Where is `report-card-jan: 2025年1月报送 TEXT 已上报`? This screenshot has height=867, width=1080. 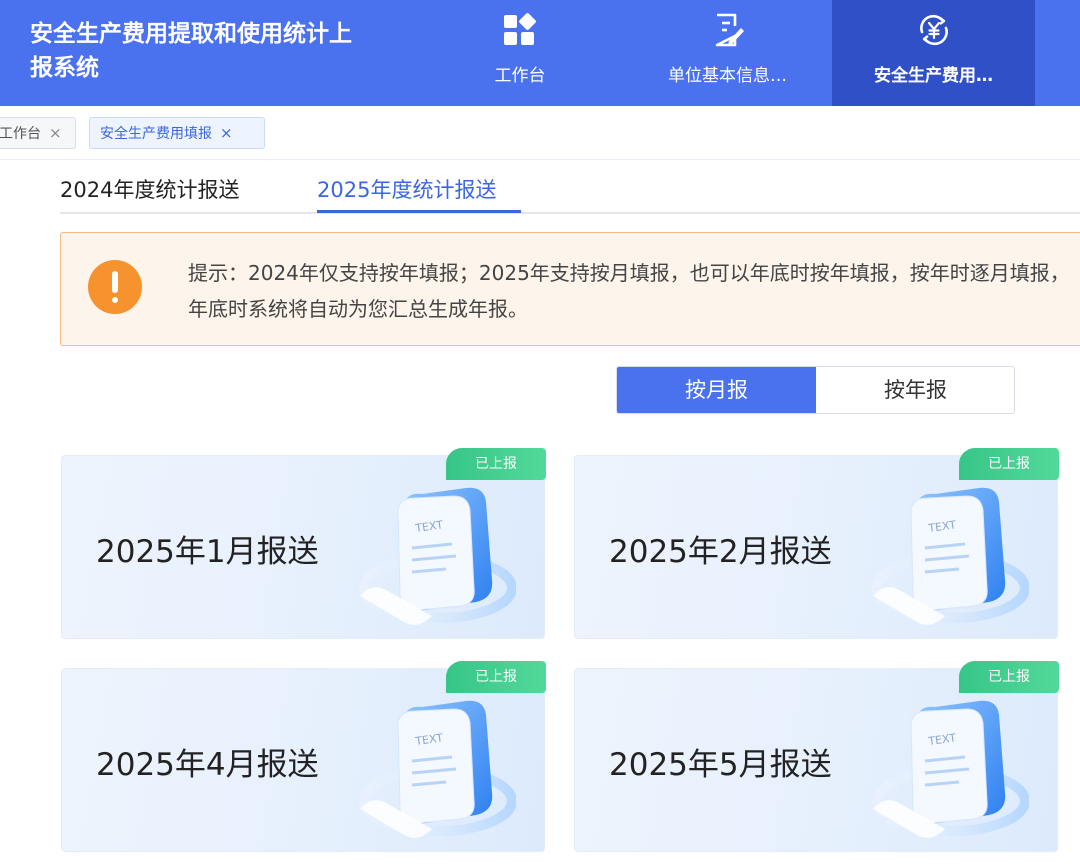
report-card-jan: 2025年1月报送 TEXT 已上报 is located at coordinates (303, 543).